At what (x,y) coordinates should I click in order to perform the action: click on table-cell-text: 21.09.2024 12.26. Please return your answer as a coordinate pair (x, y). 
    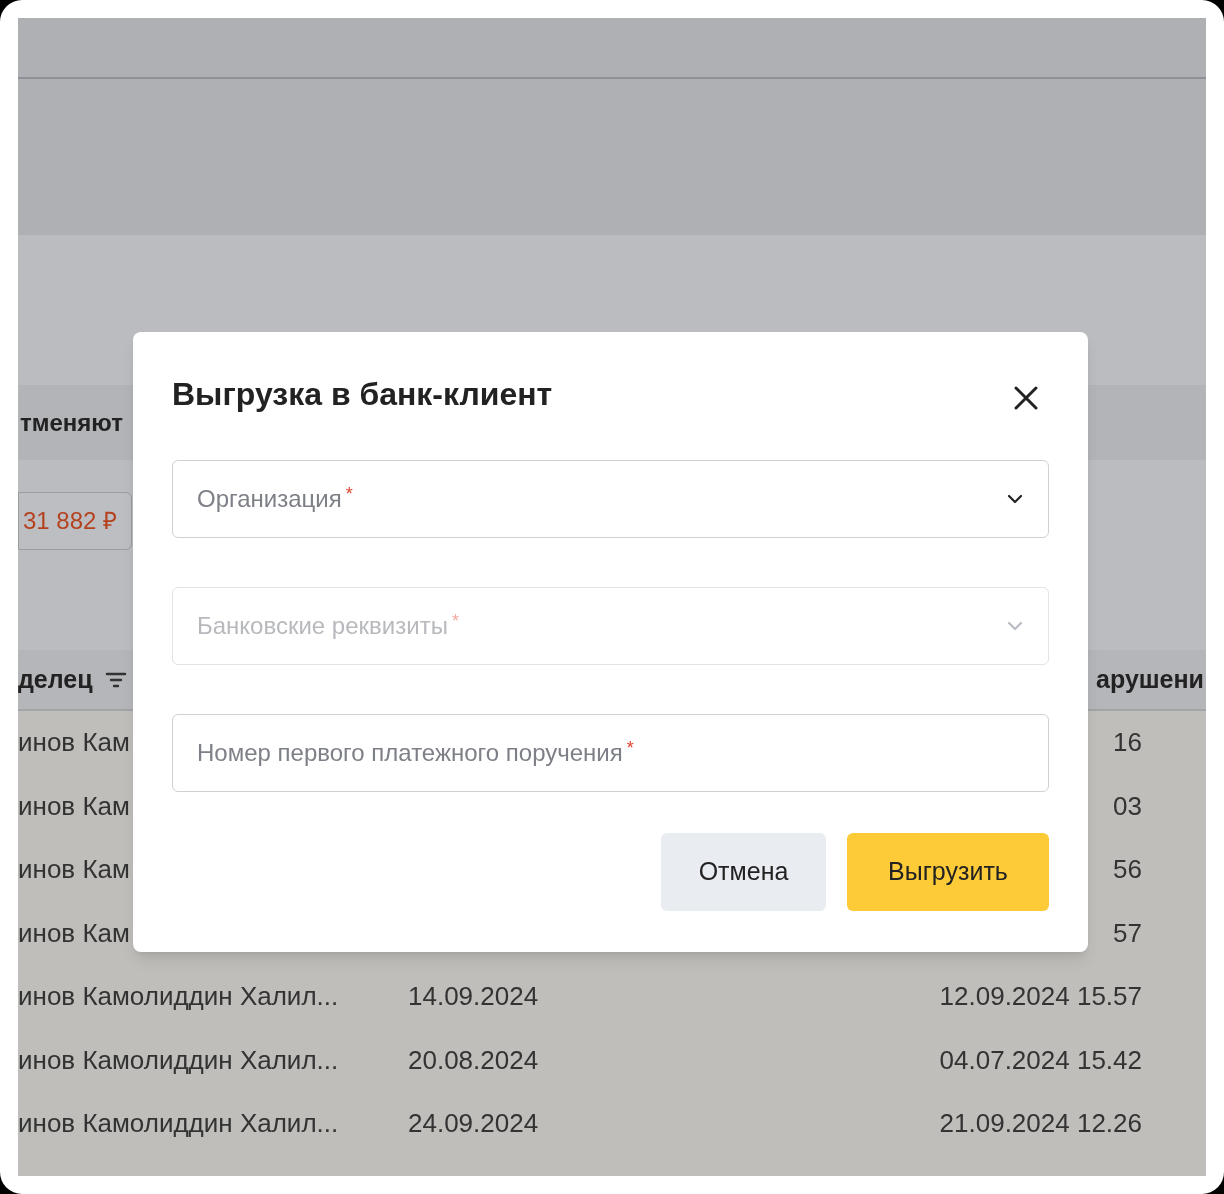
    Looking at the image, I should click on (1040, 1124).